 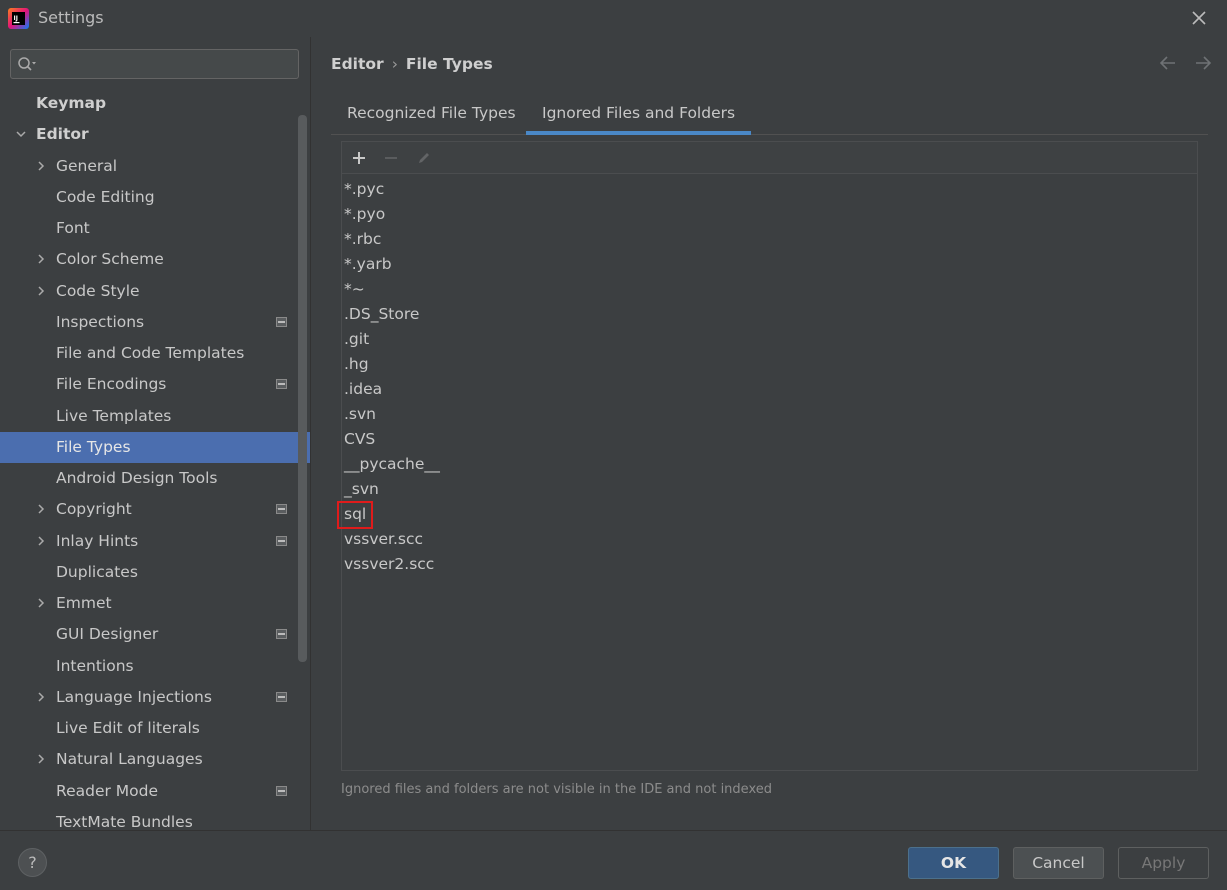 What do you see at coordinates (155, 103) in the screenshot?
I see `sidebar-item-keymap: Keymap` at bounding box center [155, 103].